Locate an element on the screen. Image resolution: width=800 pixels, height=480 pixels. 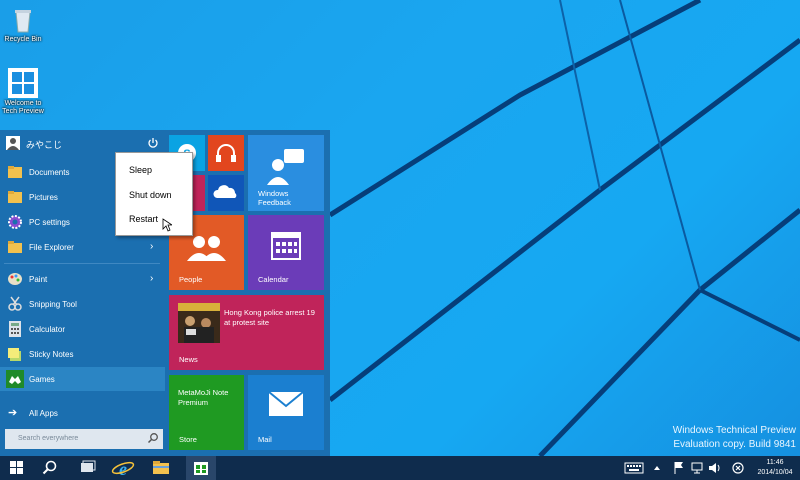
keyboard-icon is located at coordinates (634, 468).